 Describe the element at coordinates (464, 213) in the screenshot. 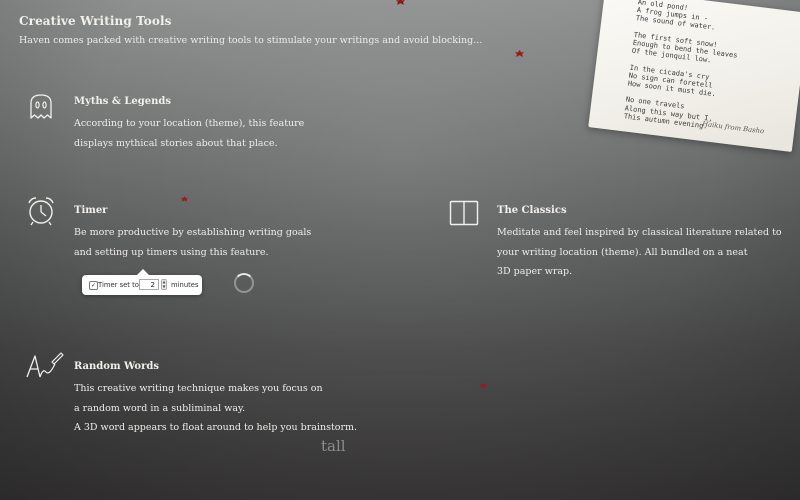

I see `open-book-icon` at that location.